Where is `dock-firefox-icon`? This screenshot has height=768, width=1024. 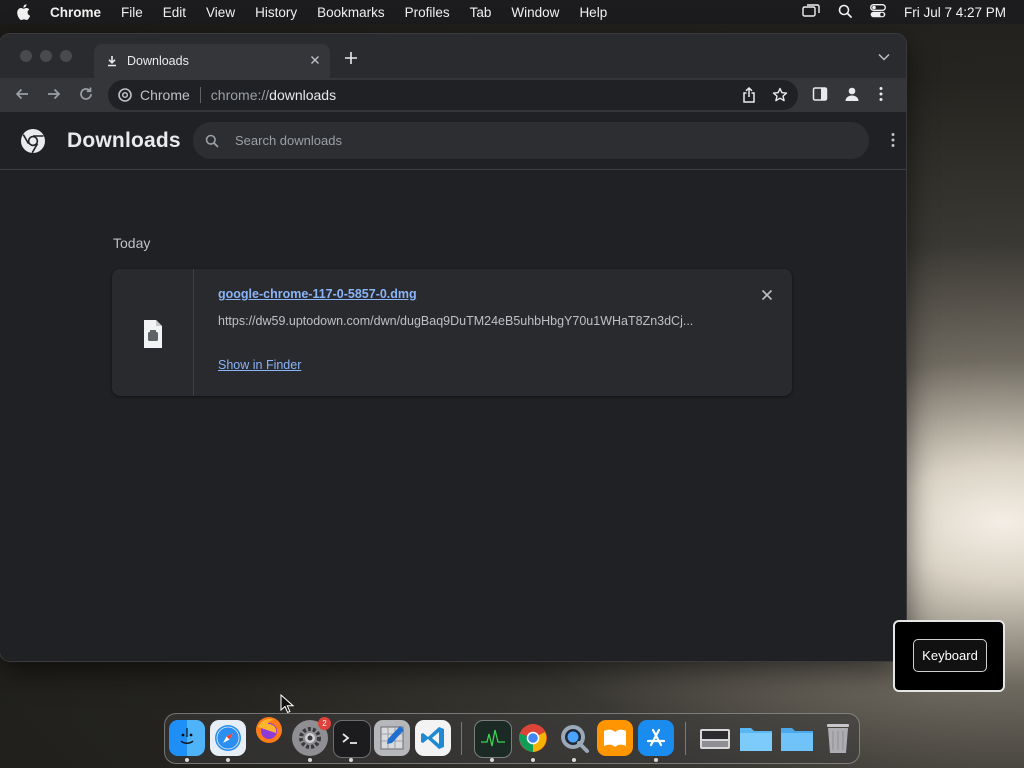
dock-firefox-icon is located at coordinates (269, 730).